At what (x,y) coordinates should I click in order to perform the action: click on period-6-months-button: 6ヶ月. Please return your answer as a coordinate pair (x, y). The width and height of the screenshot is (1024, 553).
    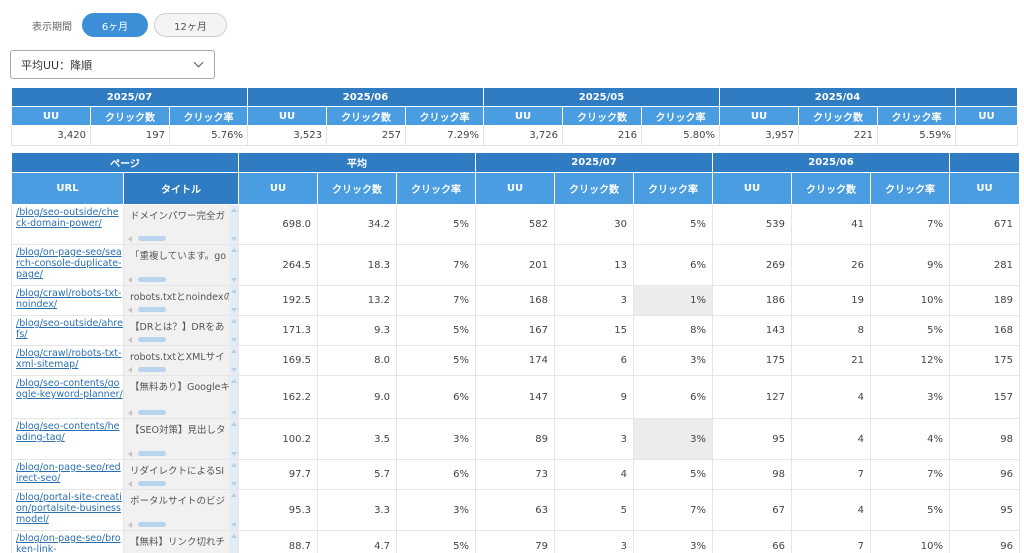
    Looking at the image, I should click on (115, 25).